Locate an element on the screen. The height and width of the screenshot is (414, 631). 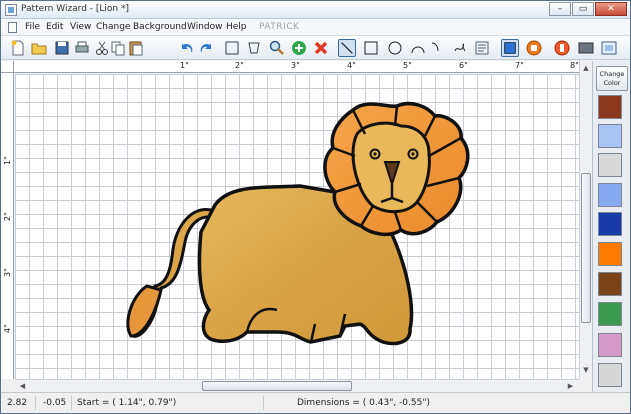
select-rectangle-icon is located at coordinates (232, 48).